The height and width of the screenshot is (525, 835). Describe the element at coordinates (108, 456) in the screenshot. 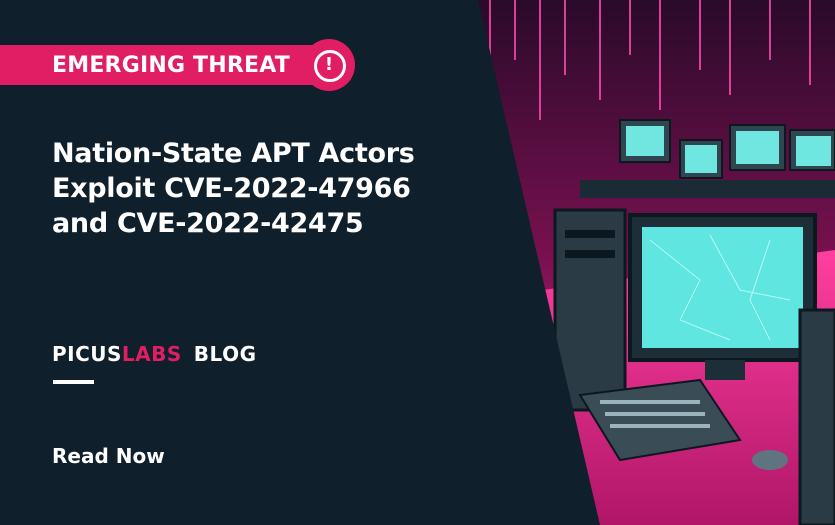

I see `read-now-link: Read Now` at that location.